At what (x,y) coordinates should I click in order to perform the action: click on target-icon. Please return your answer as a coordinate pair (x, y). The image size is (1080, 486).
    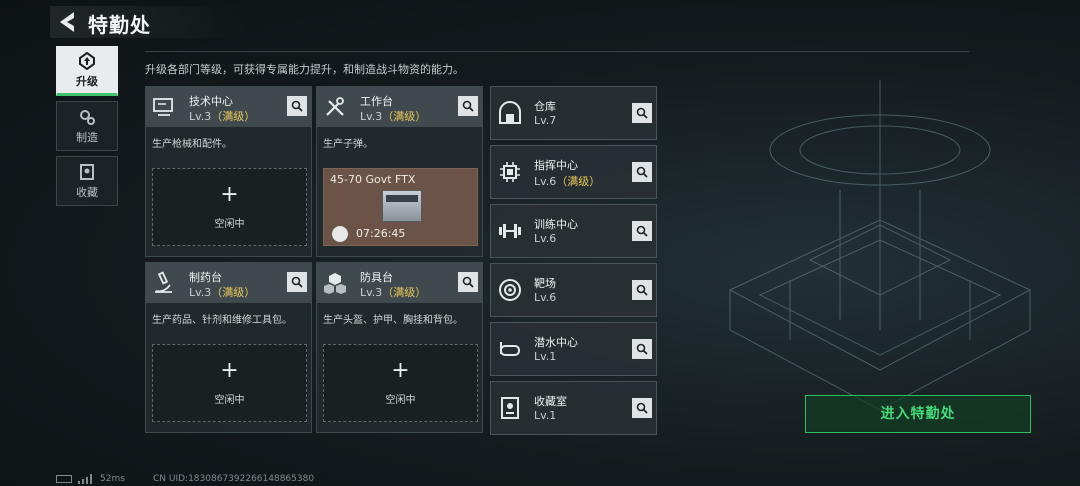
    Looking at the image, I should click on (510, 290).